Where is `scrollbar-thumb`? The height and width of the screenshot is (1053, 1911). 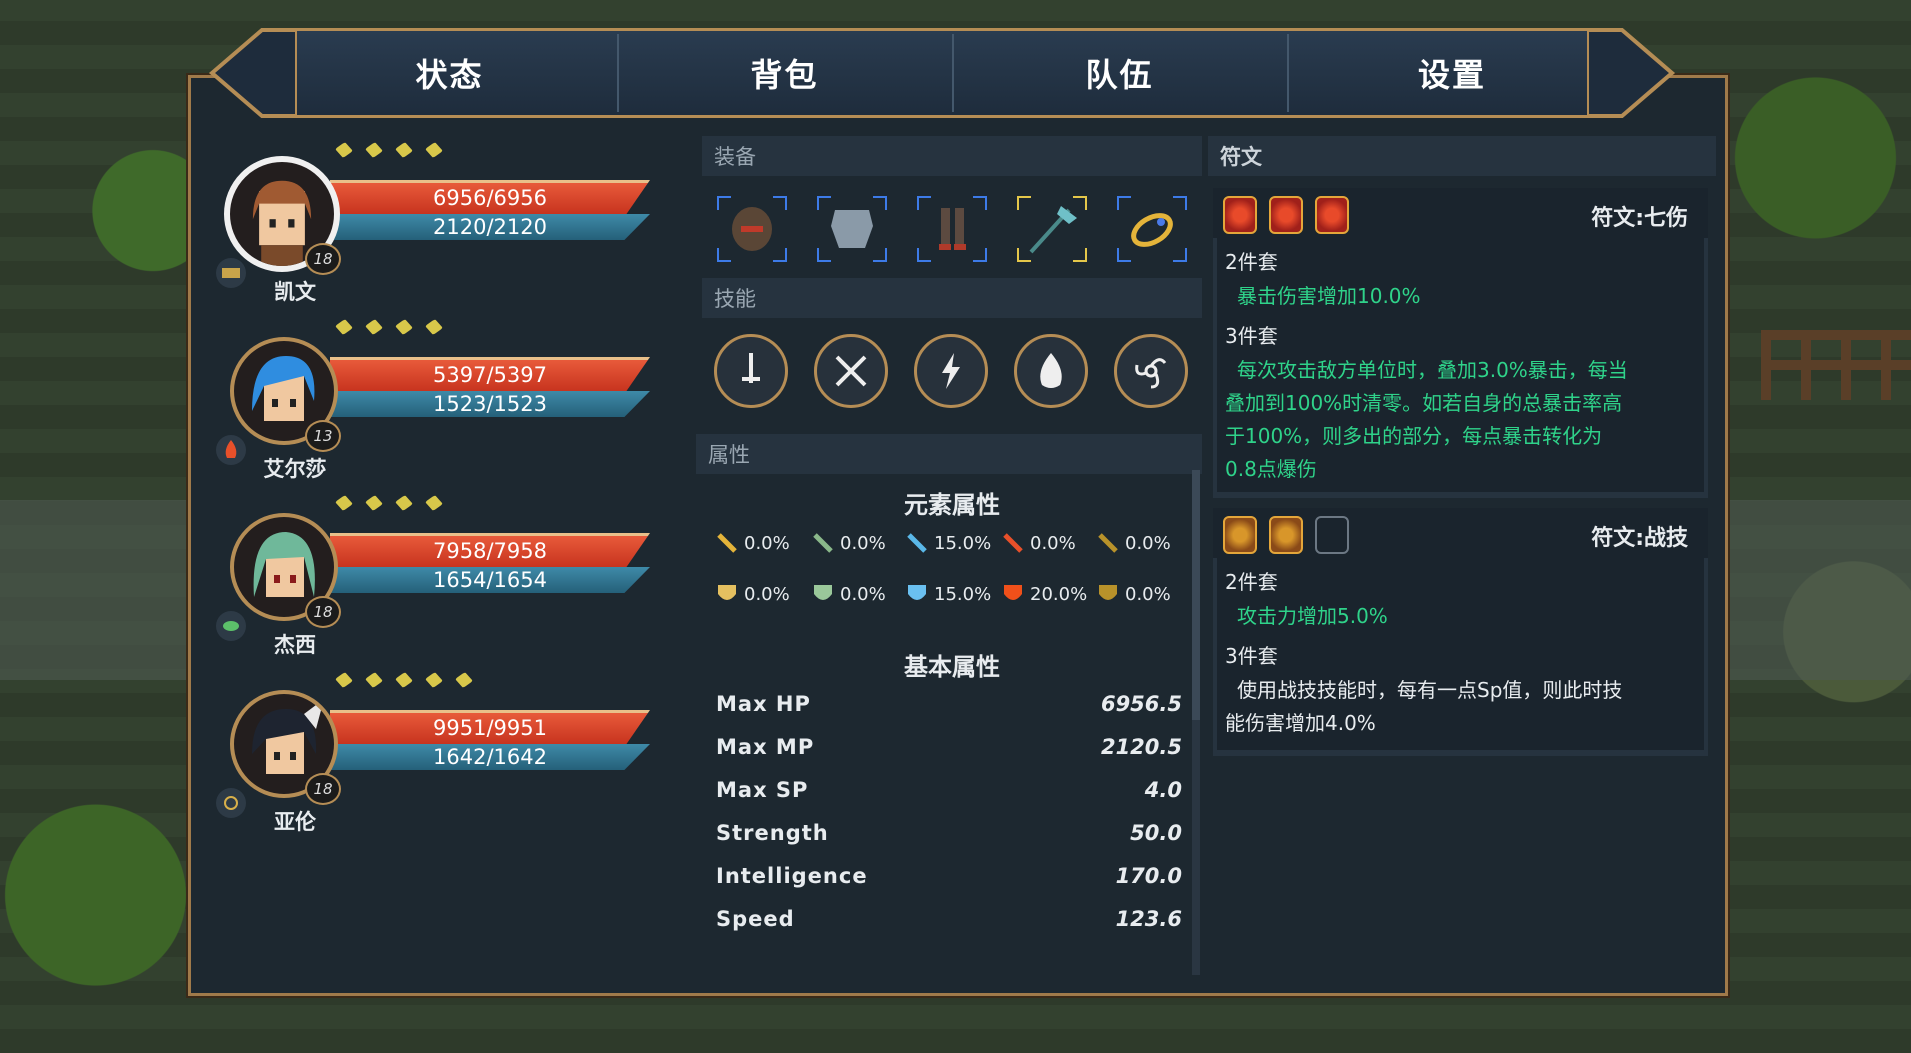 scrollbar-thumb is located at coordinates (1196, 595).